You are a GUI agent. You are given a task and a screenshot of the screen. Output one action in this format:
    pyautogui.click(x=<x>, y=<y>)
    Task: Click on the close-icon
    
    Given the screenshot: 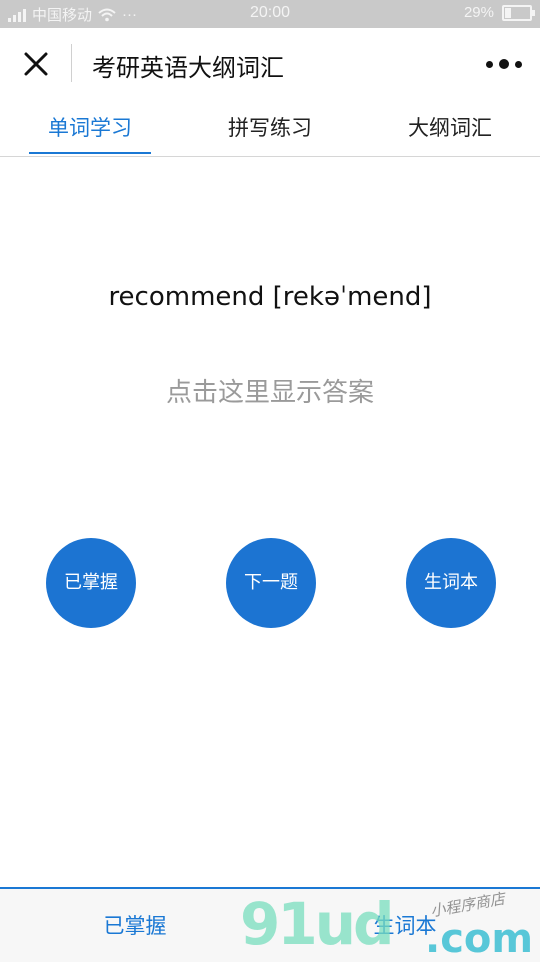 What is the action you would take?
    pyautogui.click(x=36, y=64)
    